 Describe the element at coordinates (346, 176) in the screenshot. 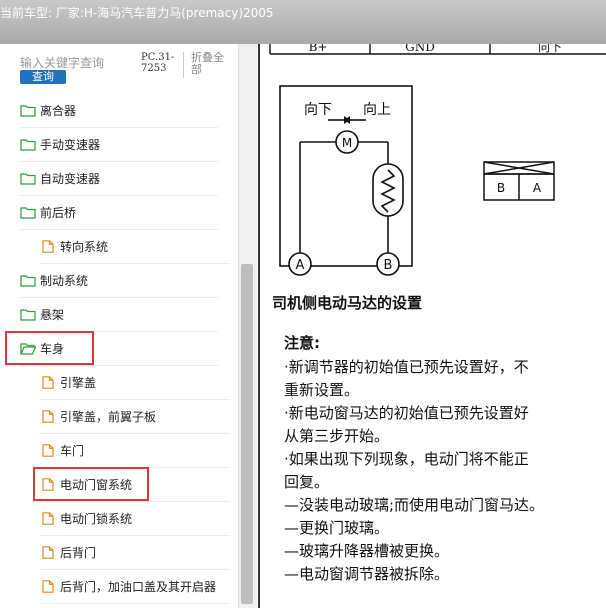

I see `circuit-outline` at that location.